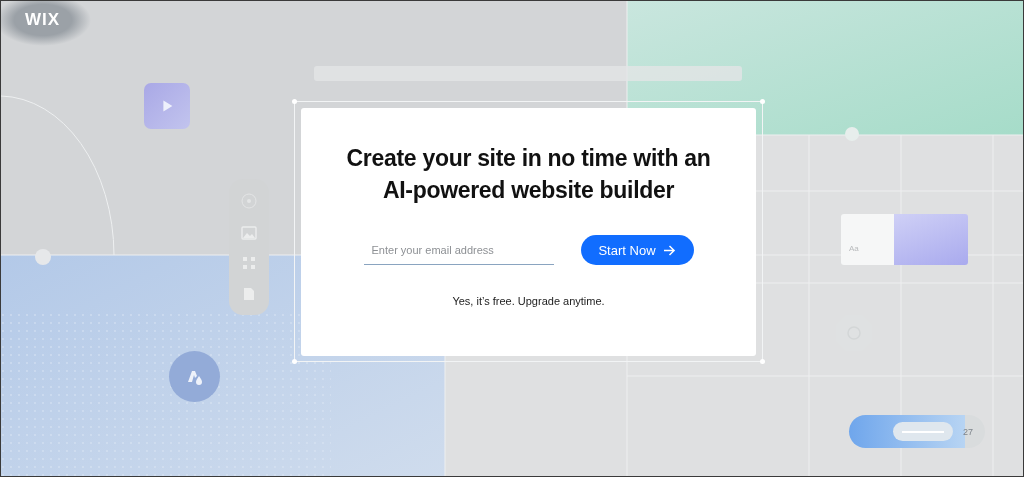  Describe the element at coordinates (528, 174) in the screenshot. I see `headline: Create your site in no time with an AI-powered website builder` at that location.